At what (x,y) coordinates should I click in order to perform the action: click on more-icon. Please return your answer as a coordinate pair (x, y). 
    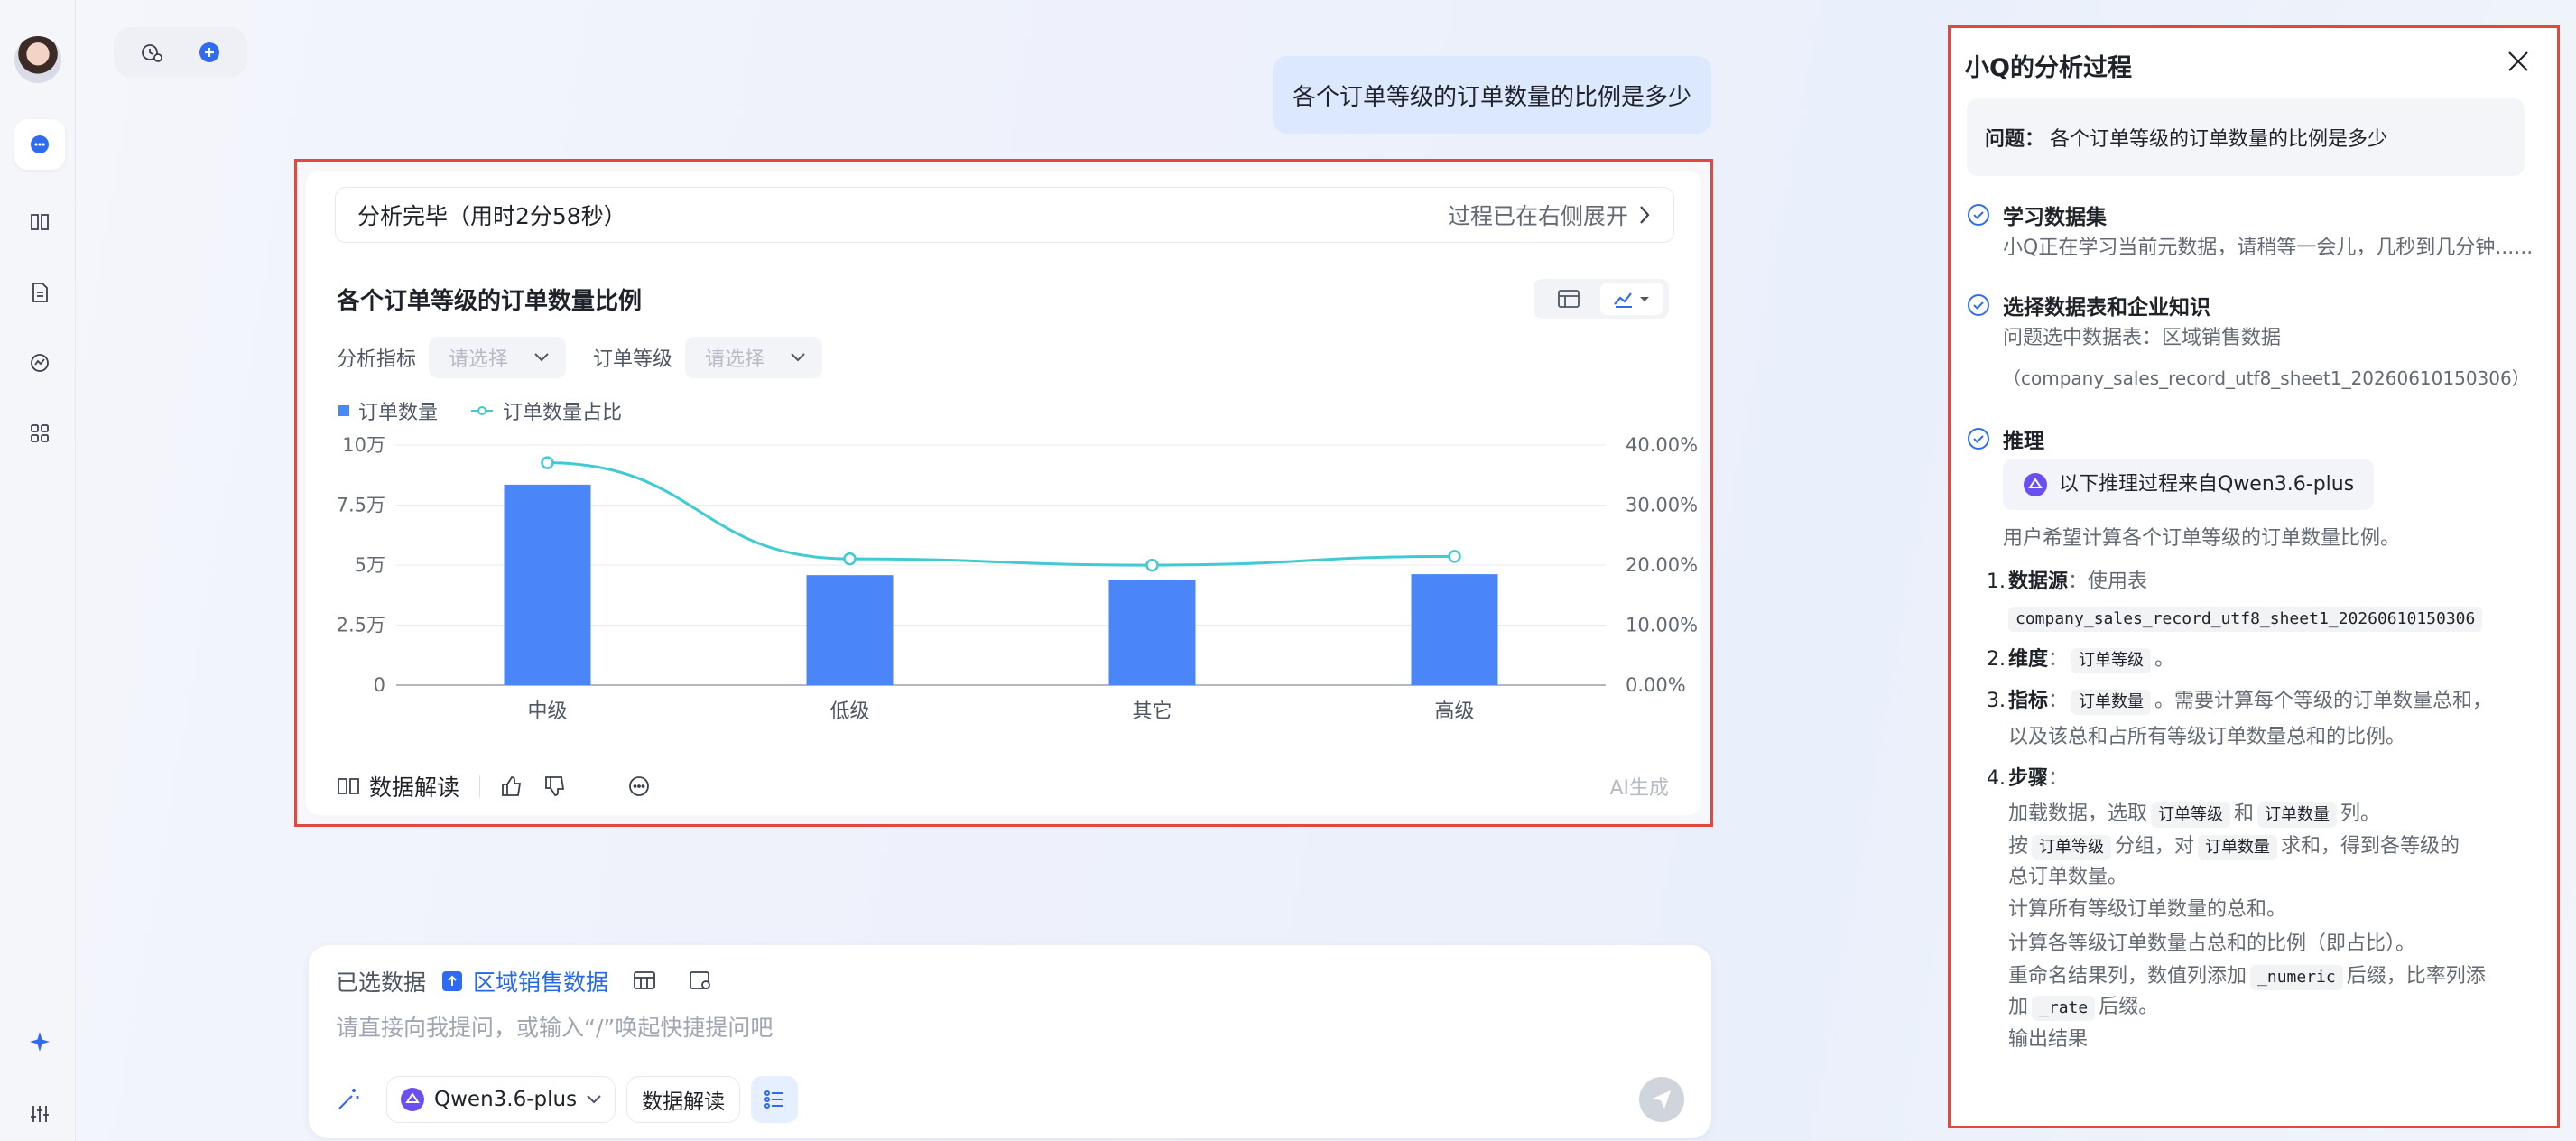
    Looking at the image, I should click on (639, 786).